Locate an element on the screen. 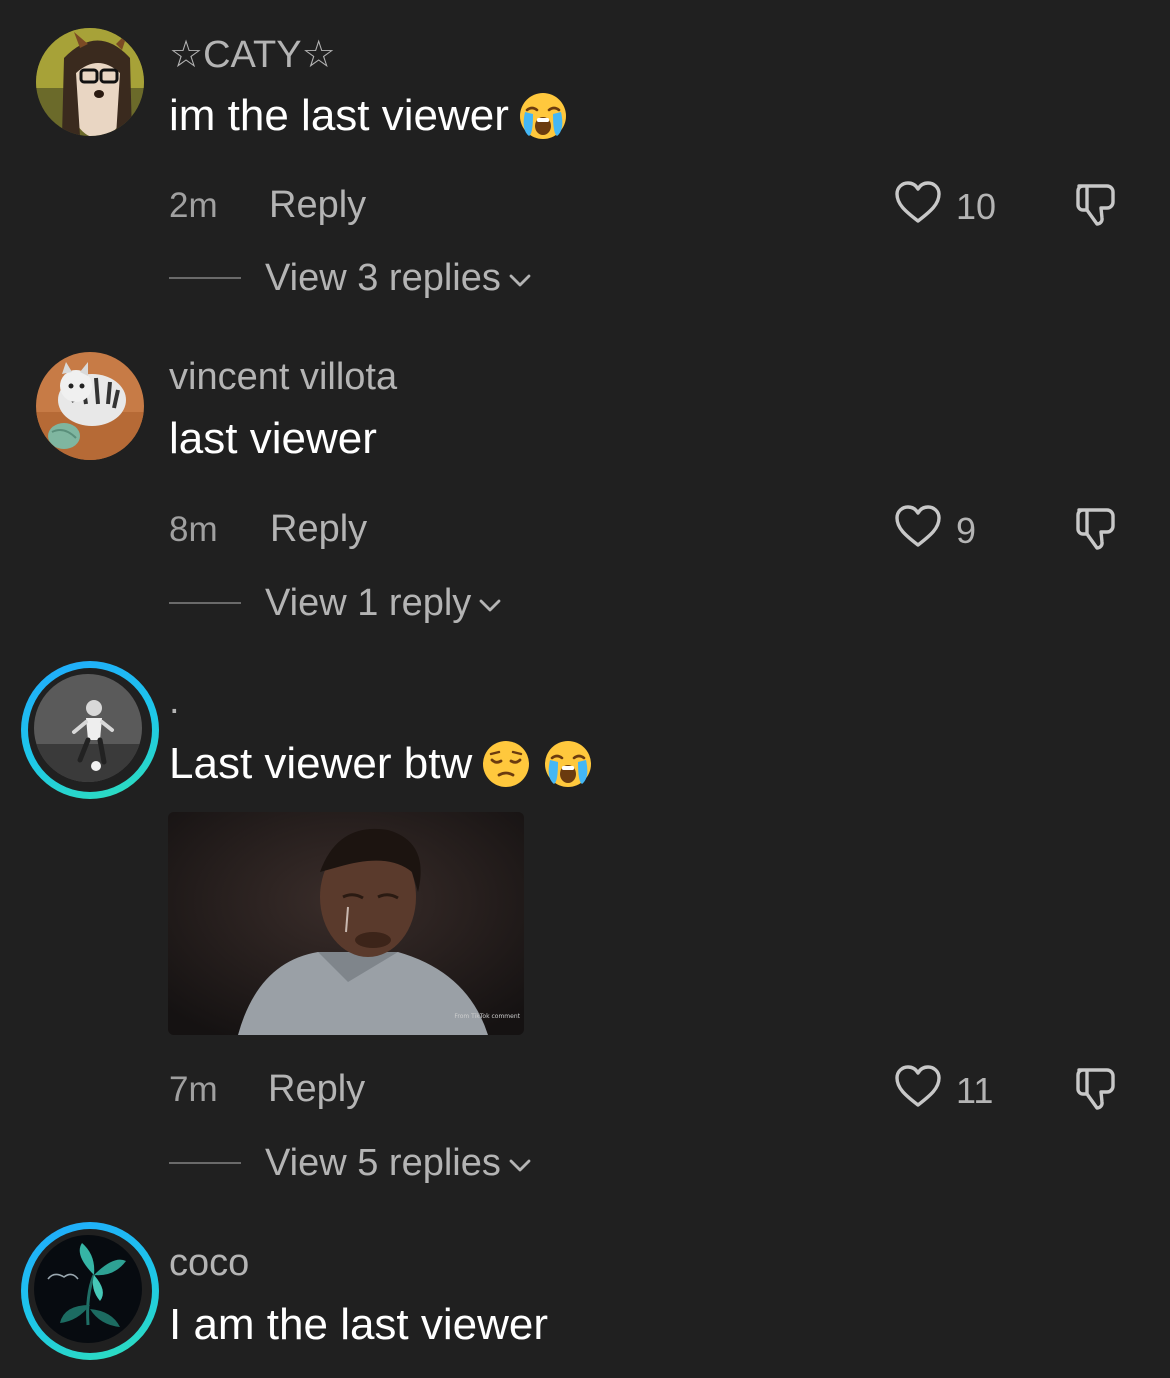 The width and height of the screenshot is (1170, 1378). username: . is located at coordinates (174, 701).